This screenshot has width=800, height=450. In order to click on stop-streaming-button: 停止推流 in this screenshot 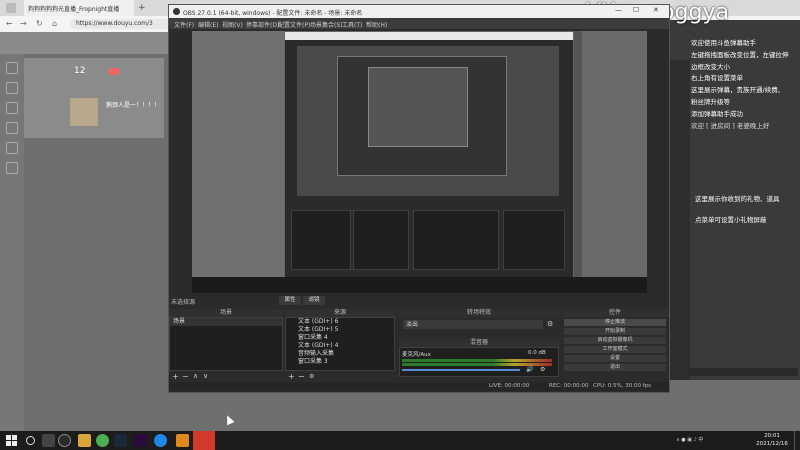, I will do `click(615, 322)`.